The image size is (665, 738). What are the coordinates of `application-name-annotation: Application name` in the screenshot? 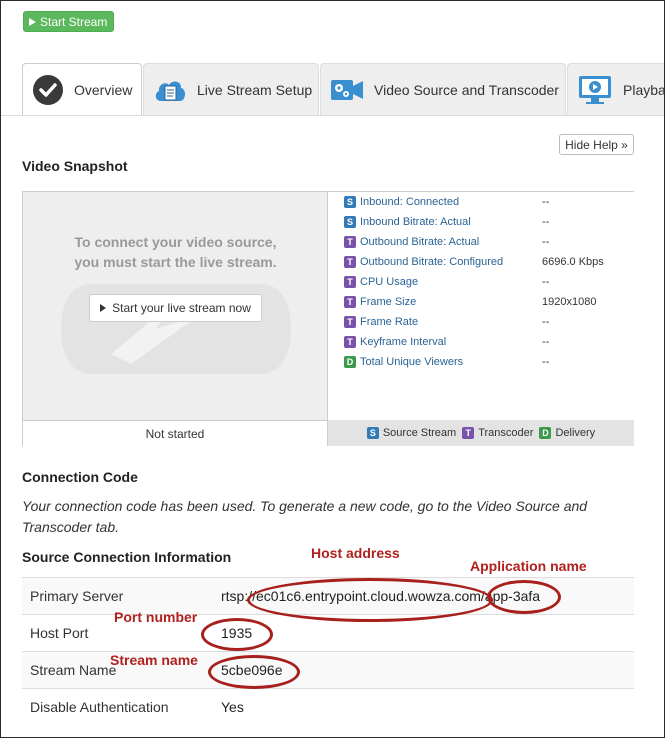 It's located at (528, 566).